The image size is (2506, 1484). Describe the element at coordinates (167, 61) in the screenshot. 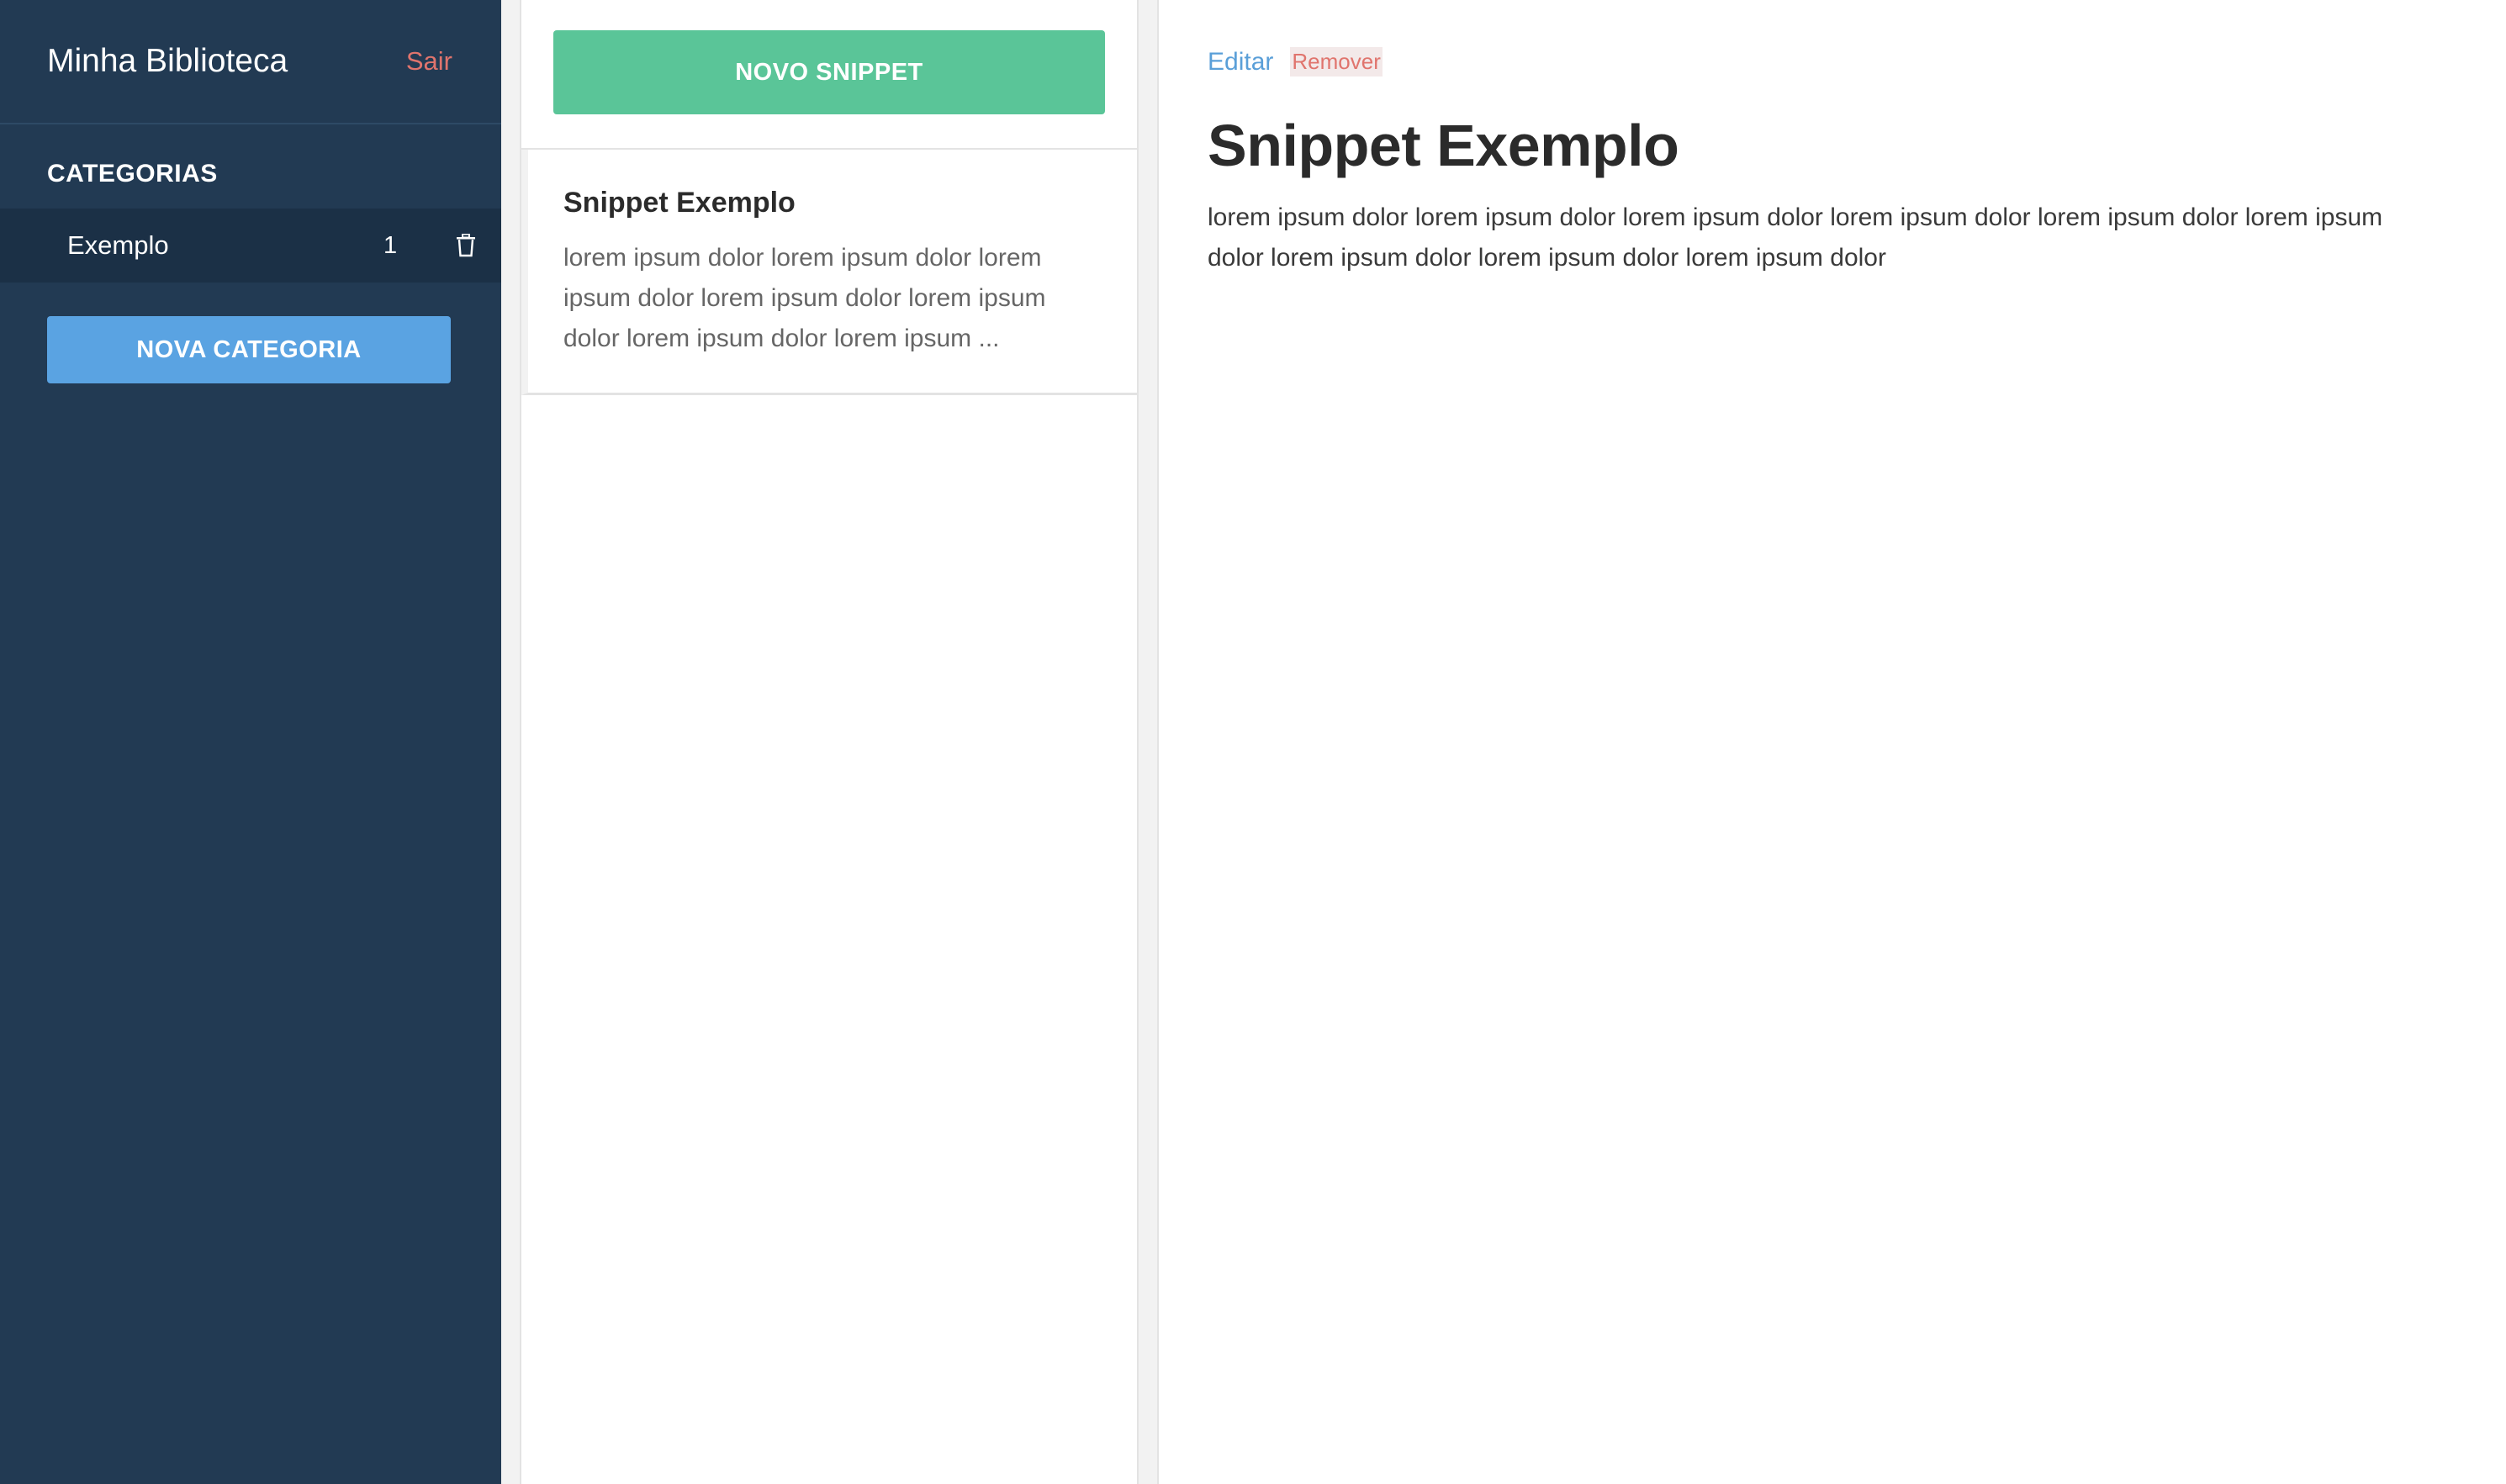

I see `library-title: Minha Biblioteca` at that location.